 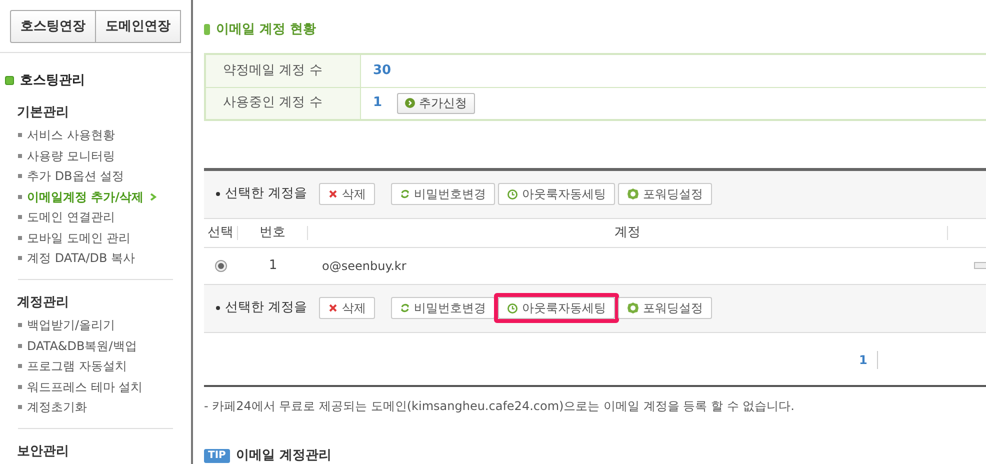 I want to click on page-title: 이메일 계정 현황, so click(x=266, y=30).